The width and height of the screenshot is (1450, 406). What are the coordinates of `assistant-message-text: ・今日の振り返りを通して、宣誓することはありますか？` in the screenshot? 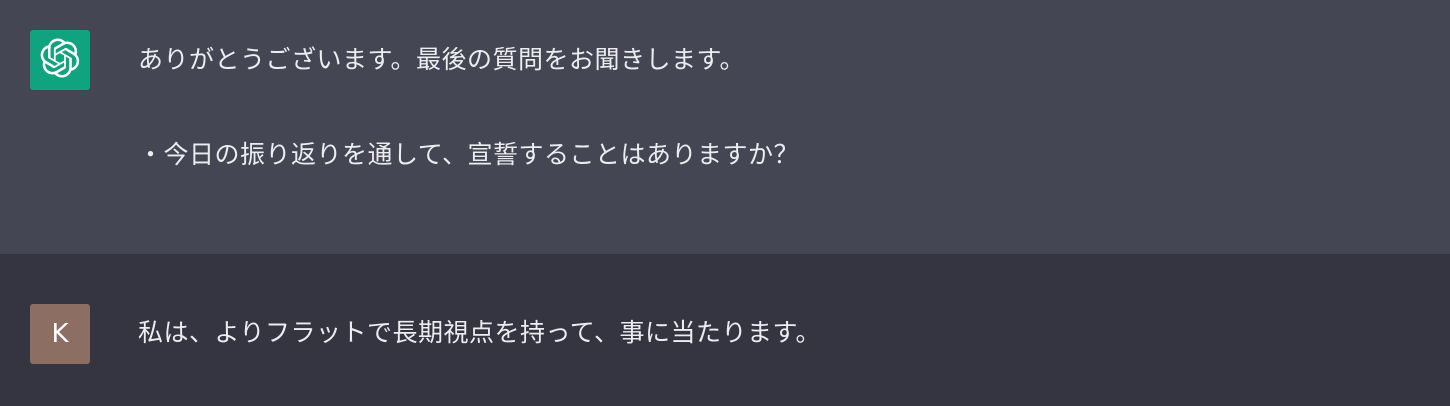 It's located at (764, 155).